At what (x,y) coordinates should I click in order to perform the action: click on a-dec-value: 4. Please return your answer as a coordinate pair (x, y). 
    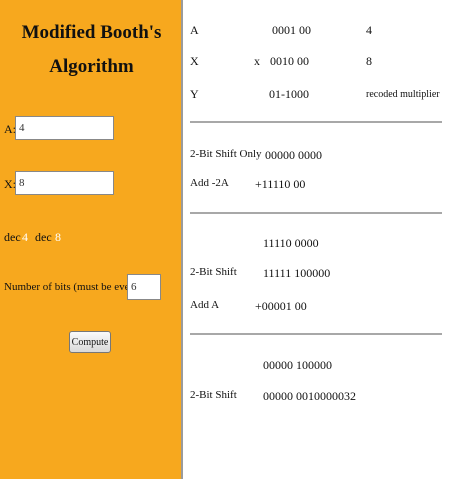
    Looking at the image, I should click on (25, 237).